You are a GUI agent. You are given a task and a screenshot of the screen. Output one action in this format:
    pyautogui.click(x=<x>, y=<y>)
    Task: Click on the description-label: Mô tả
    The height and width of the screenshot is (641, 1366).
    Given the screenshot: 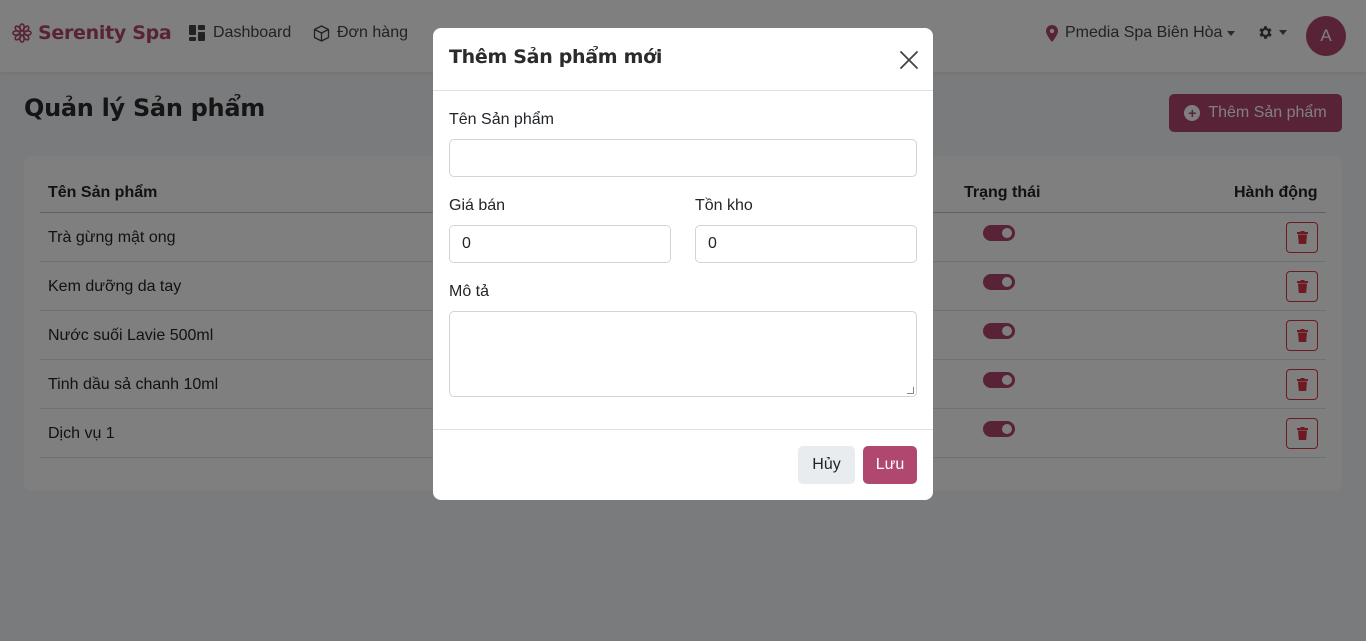 What is the action you would take?
    pyautogui.click(x=469, y=291)
    